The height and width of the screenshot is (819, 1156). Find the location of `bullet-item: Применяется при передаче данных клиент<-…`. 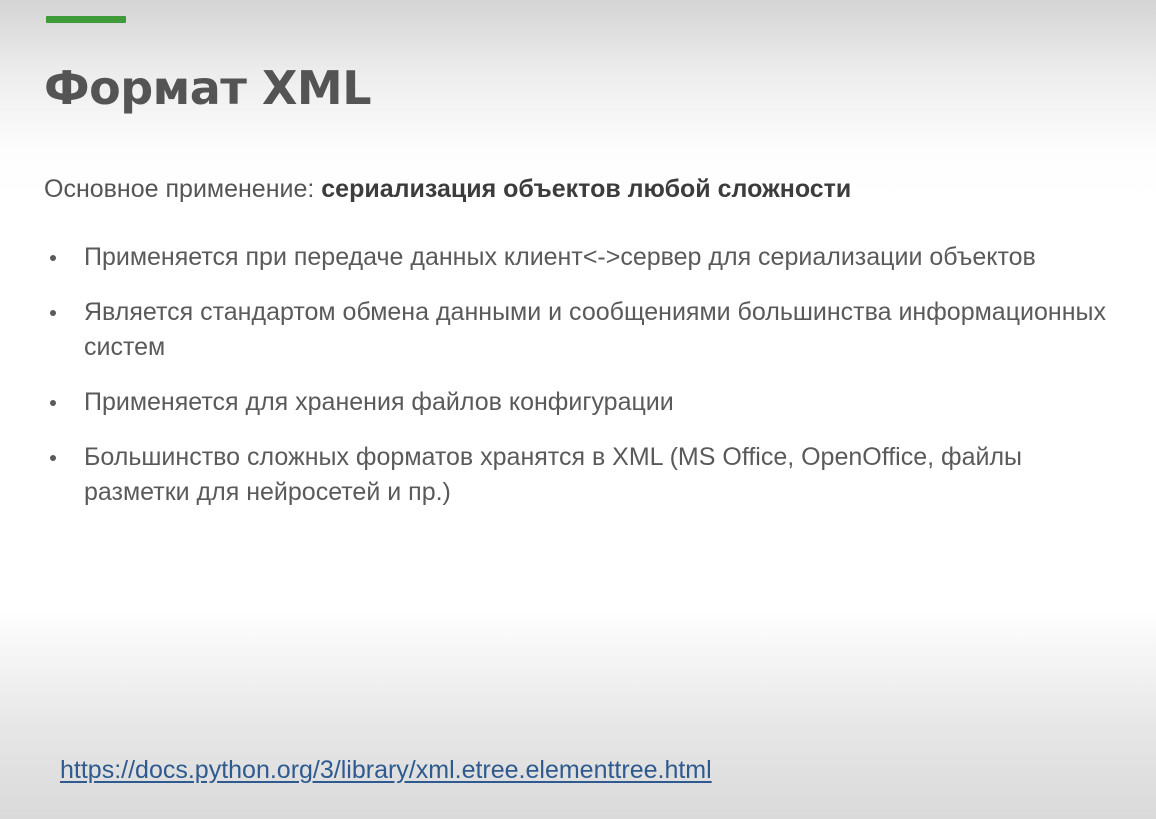

bullet-item: Применяется при передаче данных клиент<-… is located at coordinates (560, 257).